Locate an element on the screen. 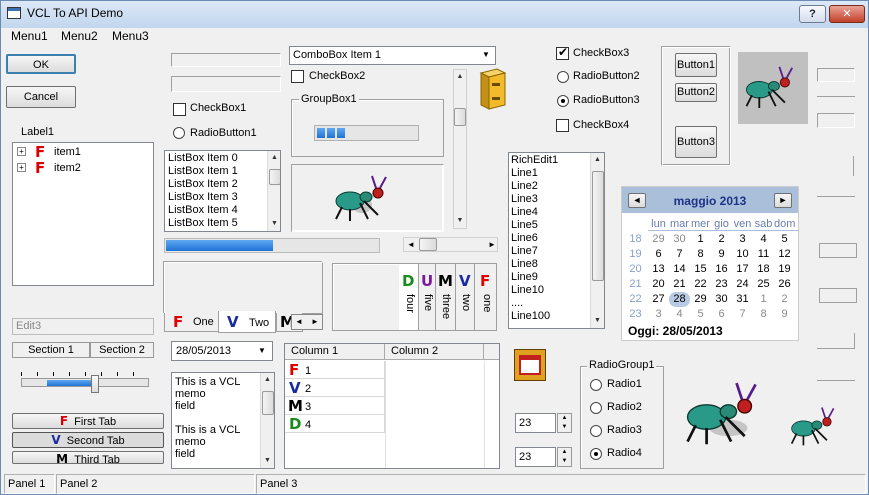 The height and width of the screenshot is (495, 869). first-tab-button: F First Tab is located at coordinates (88, 421).